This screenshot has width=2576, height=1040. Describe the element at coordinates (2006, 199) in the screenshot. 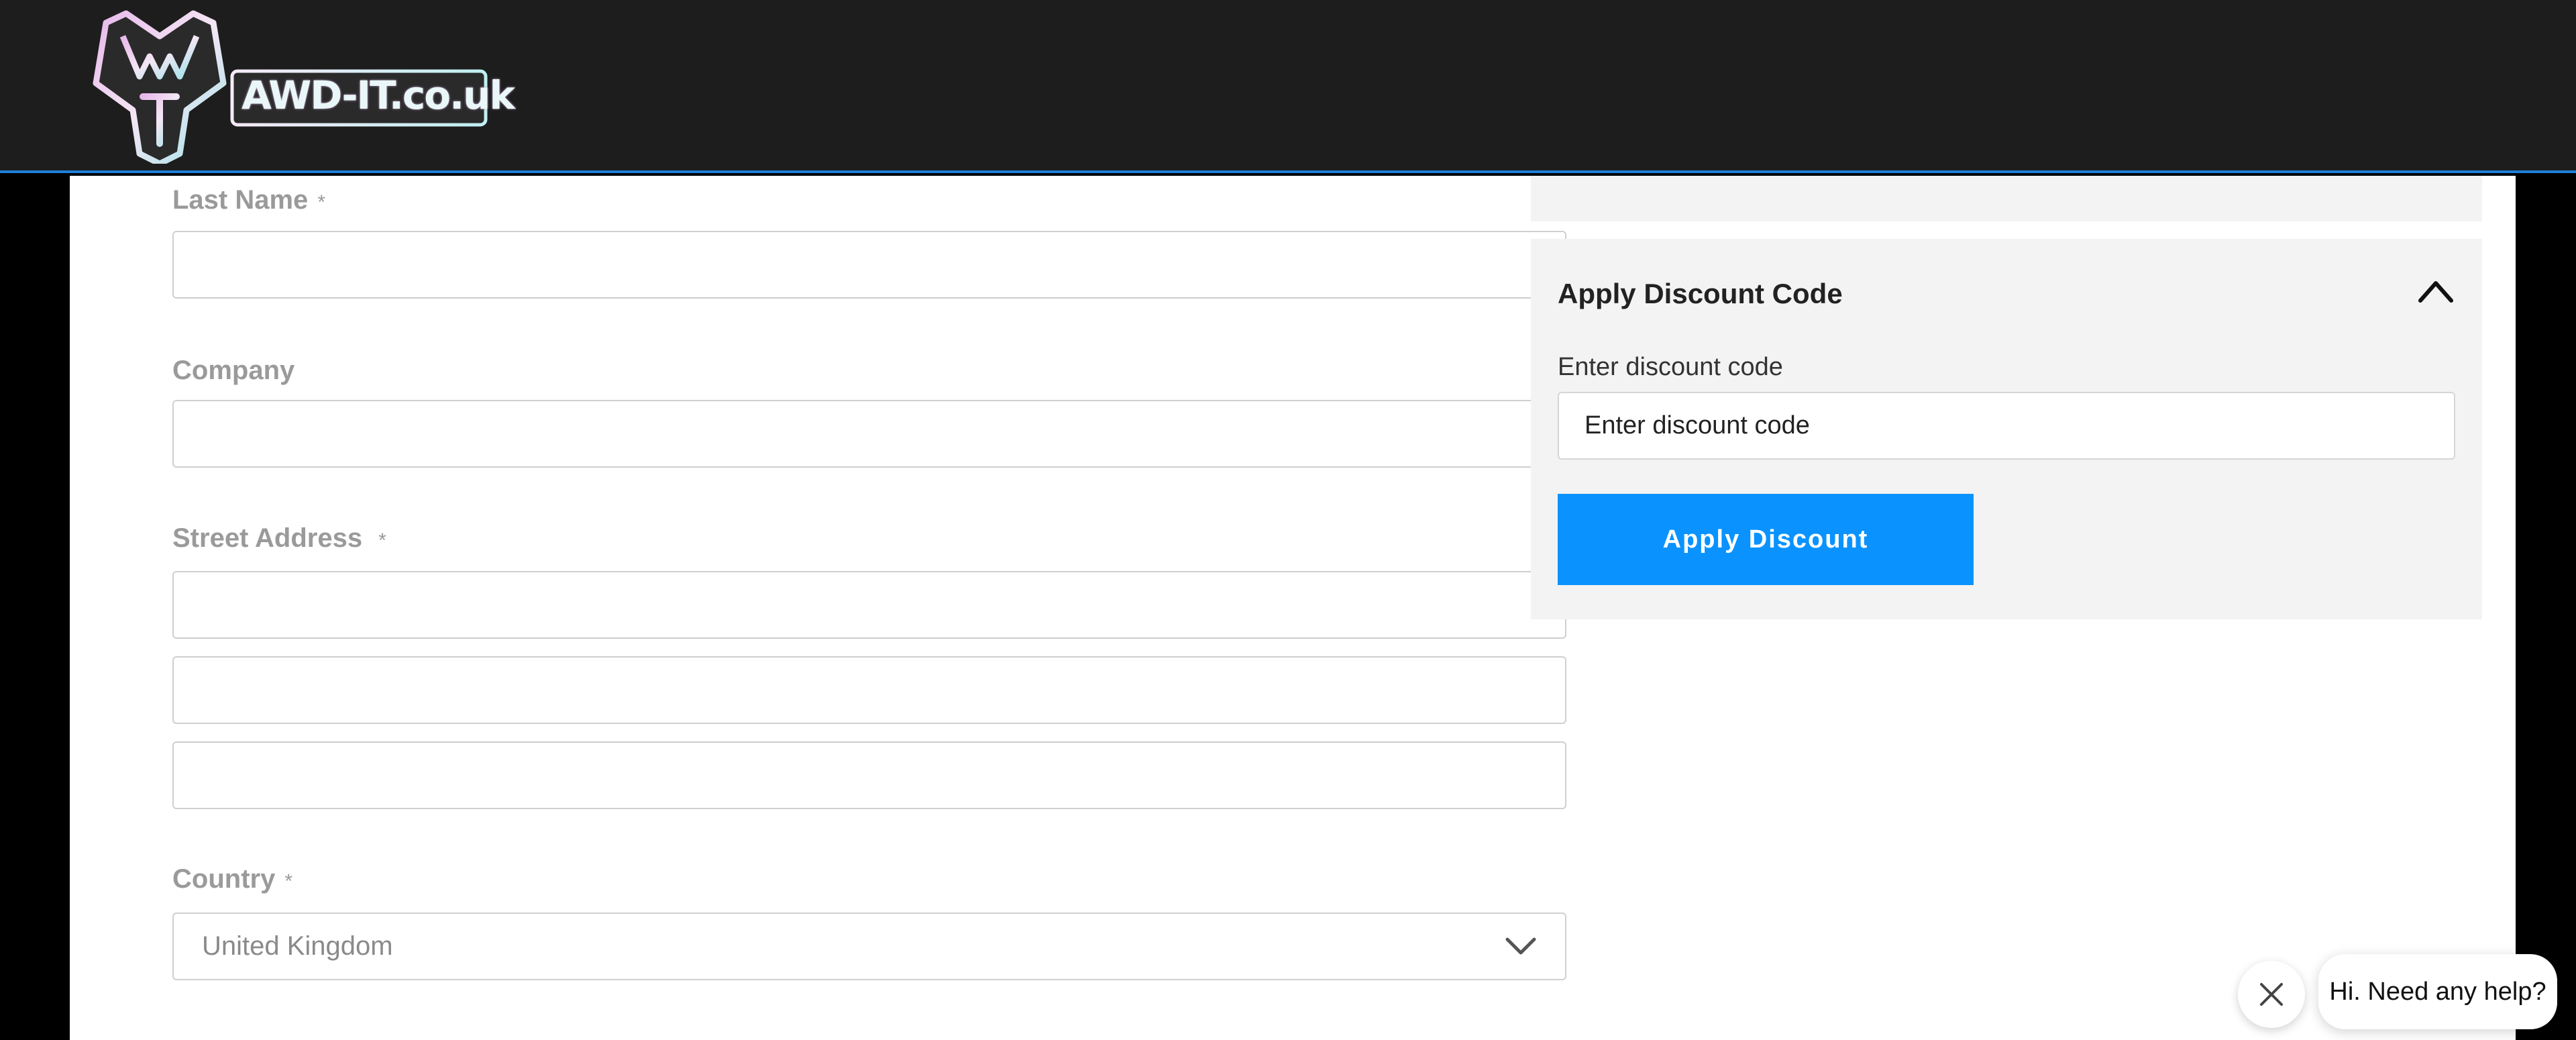

I see `order-summary-panel` at that location.